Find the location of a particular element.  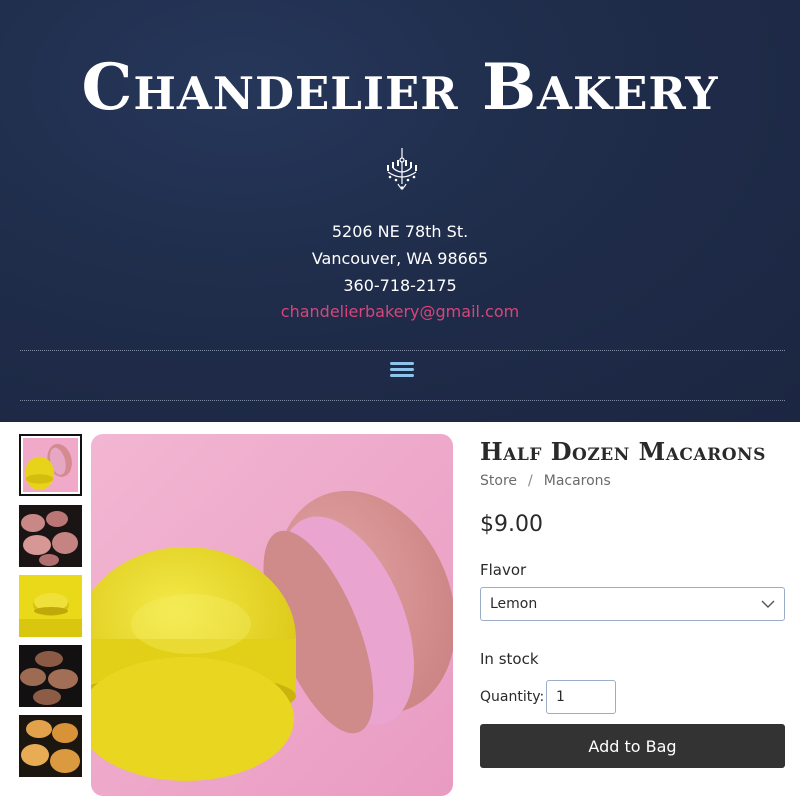

quantity-input is located at coordinates (581, 697).